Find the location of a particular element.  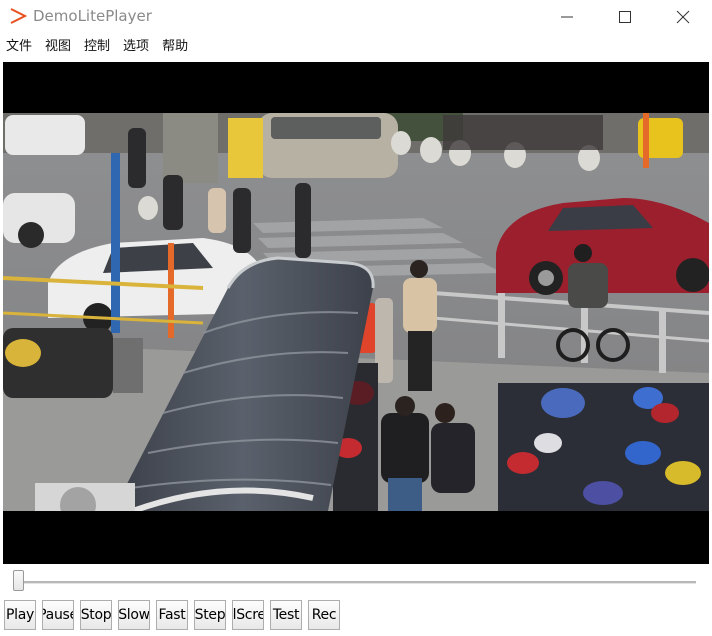

seek-handle is located at coordinates (18, 580).